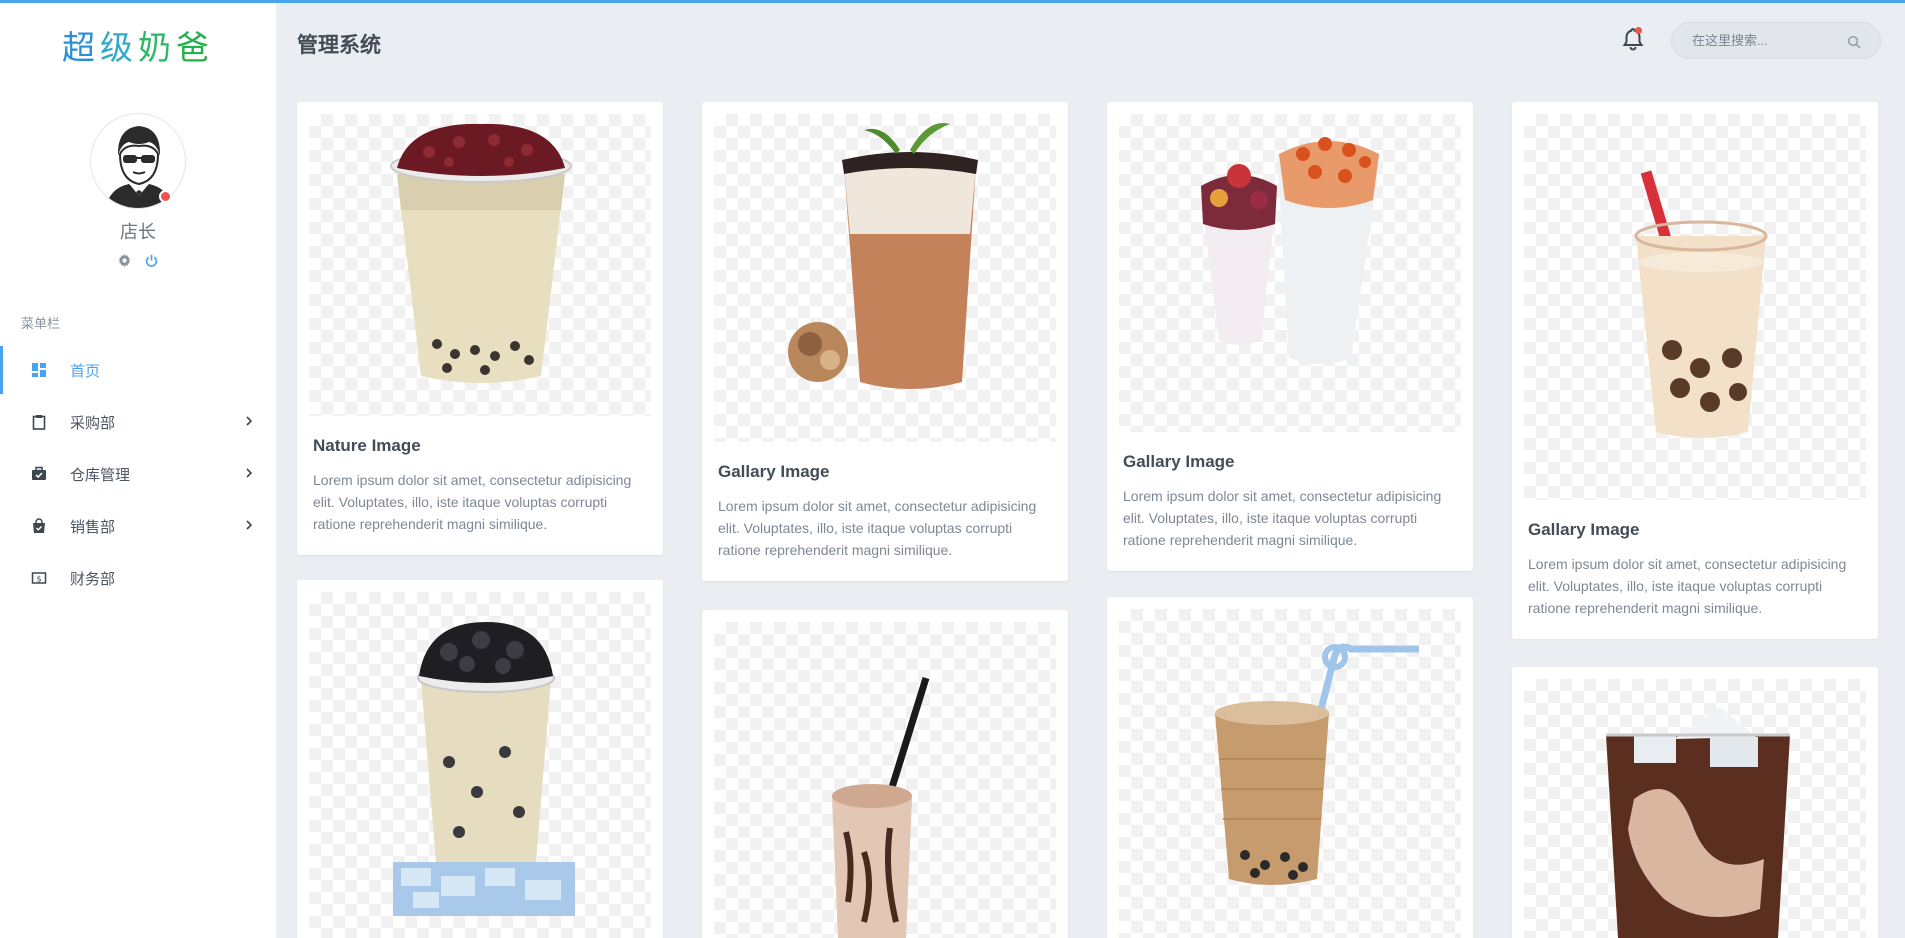 This screenshot has height=938, width=1905. Describe the element at coordinates (93, 423) in the screenshot. I see `sidebar-item-label: 采购部` at that location.